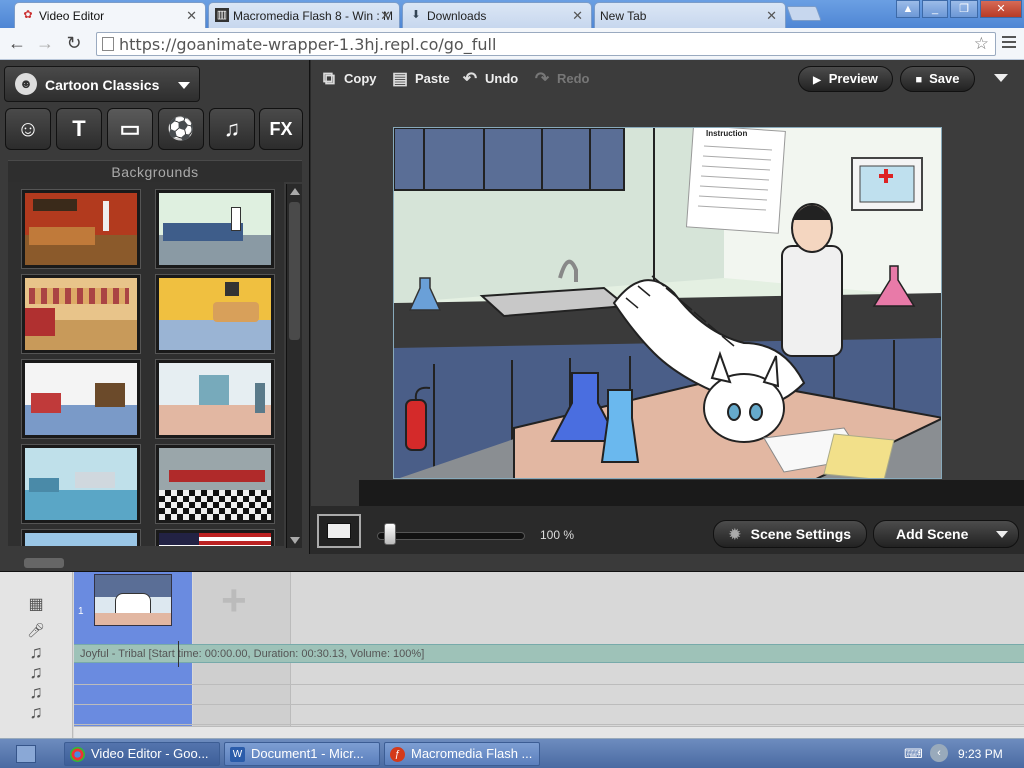  What do you see at coordinates (397, 754) in the screenshot?
I see `flash-icon: ƒ` at bounding box center [397, 754].